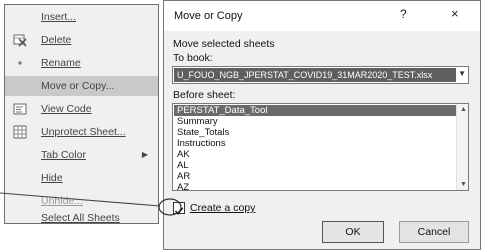 This screenshot has width=481, height=250. What do you see at coordinates (463, 184) in the screenshot?
I see `scroll-down-icon: ▼` at bounding box center [463, 184].